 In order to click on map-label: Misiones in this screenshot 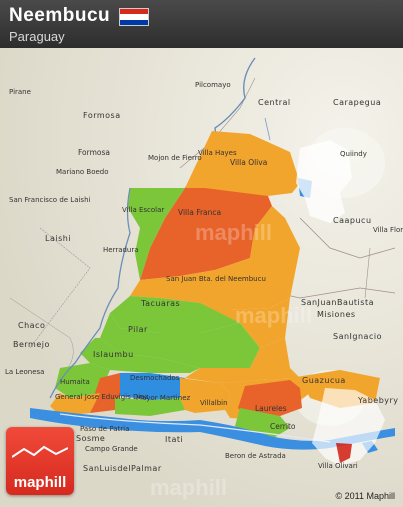, I will do `click(336, 314)`.